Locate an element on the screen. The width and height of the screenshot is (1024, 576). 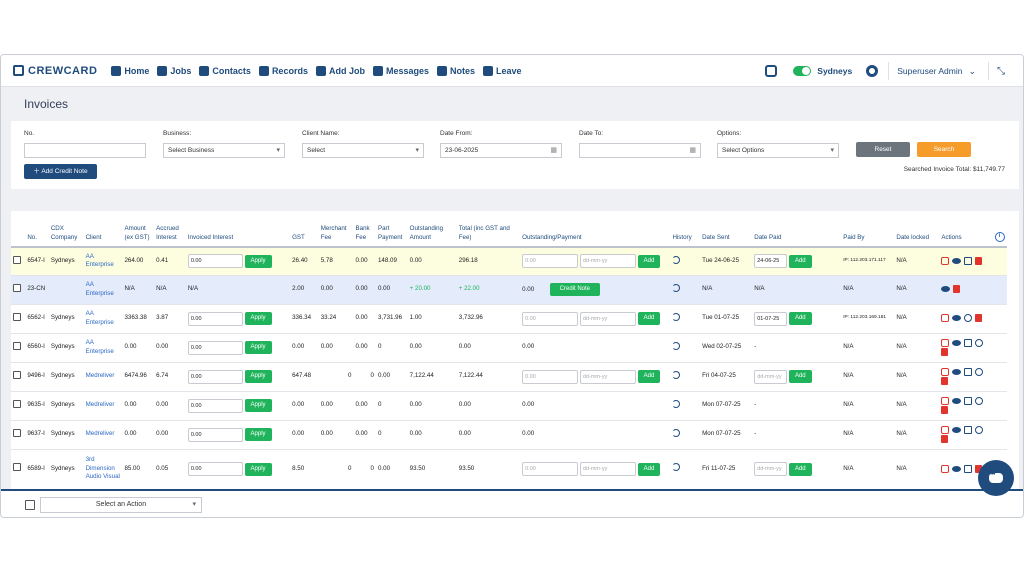
brand-logo: CREWCARD is located at coordinates (55, 71).